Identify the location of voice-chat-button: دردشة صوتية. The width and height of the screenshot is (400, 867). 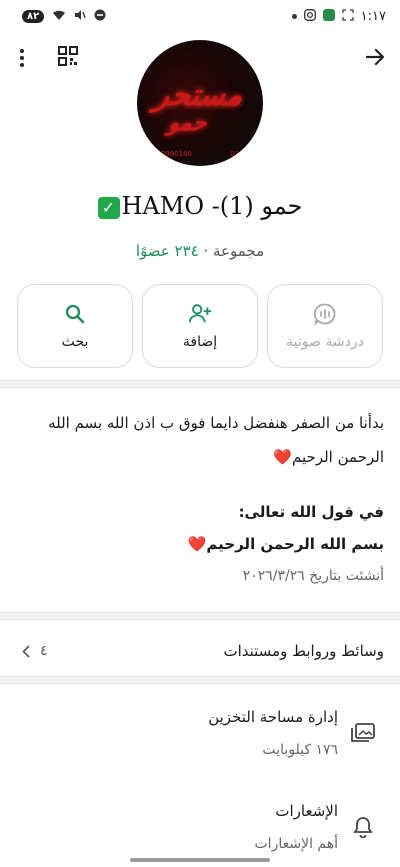
(325, 326).